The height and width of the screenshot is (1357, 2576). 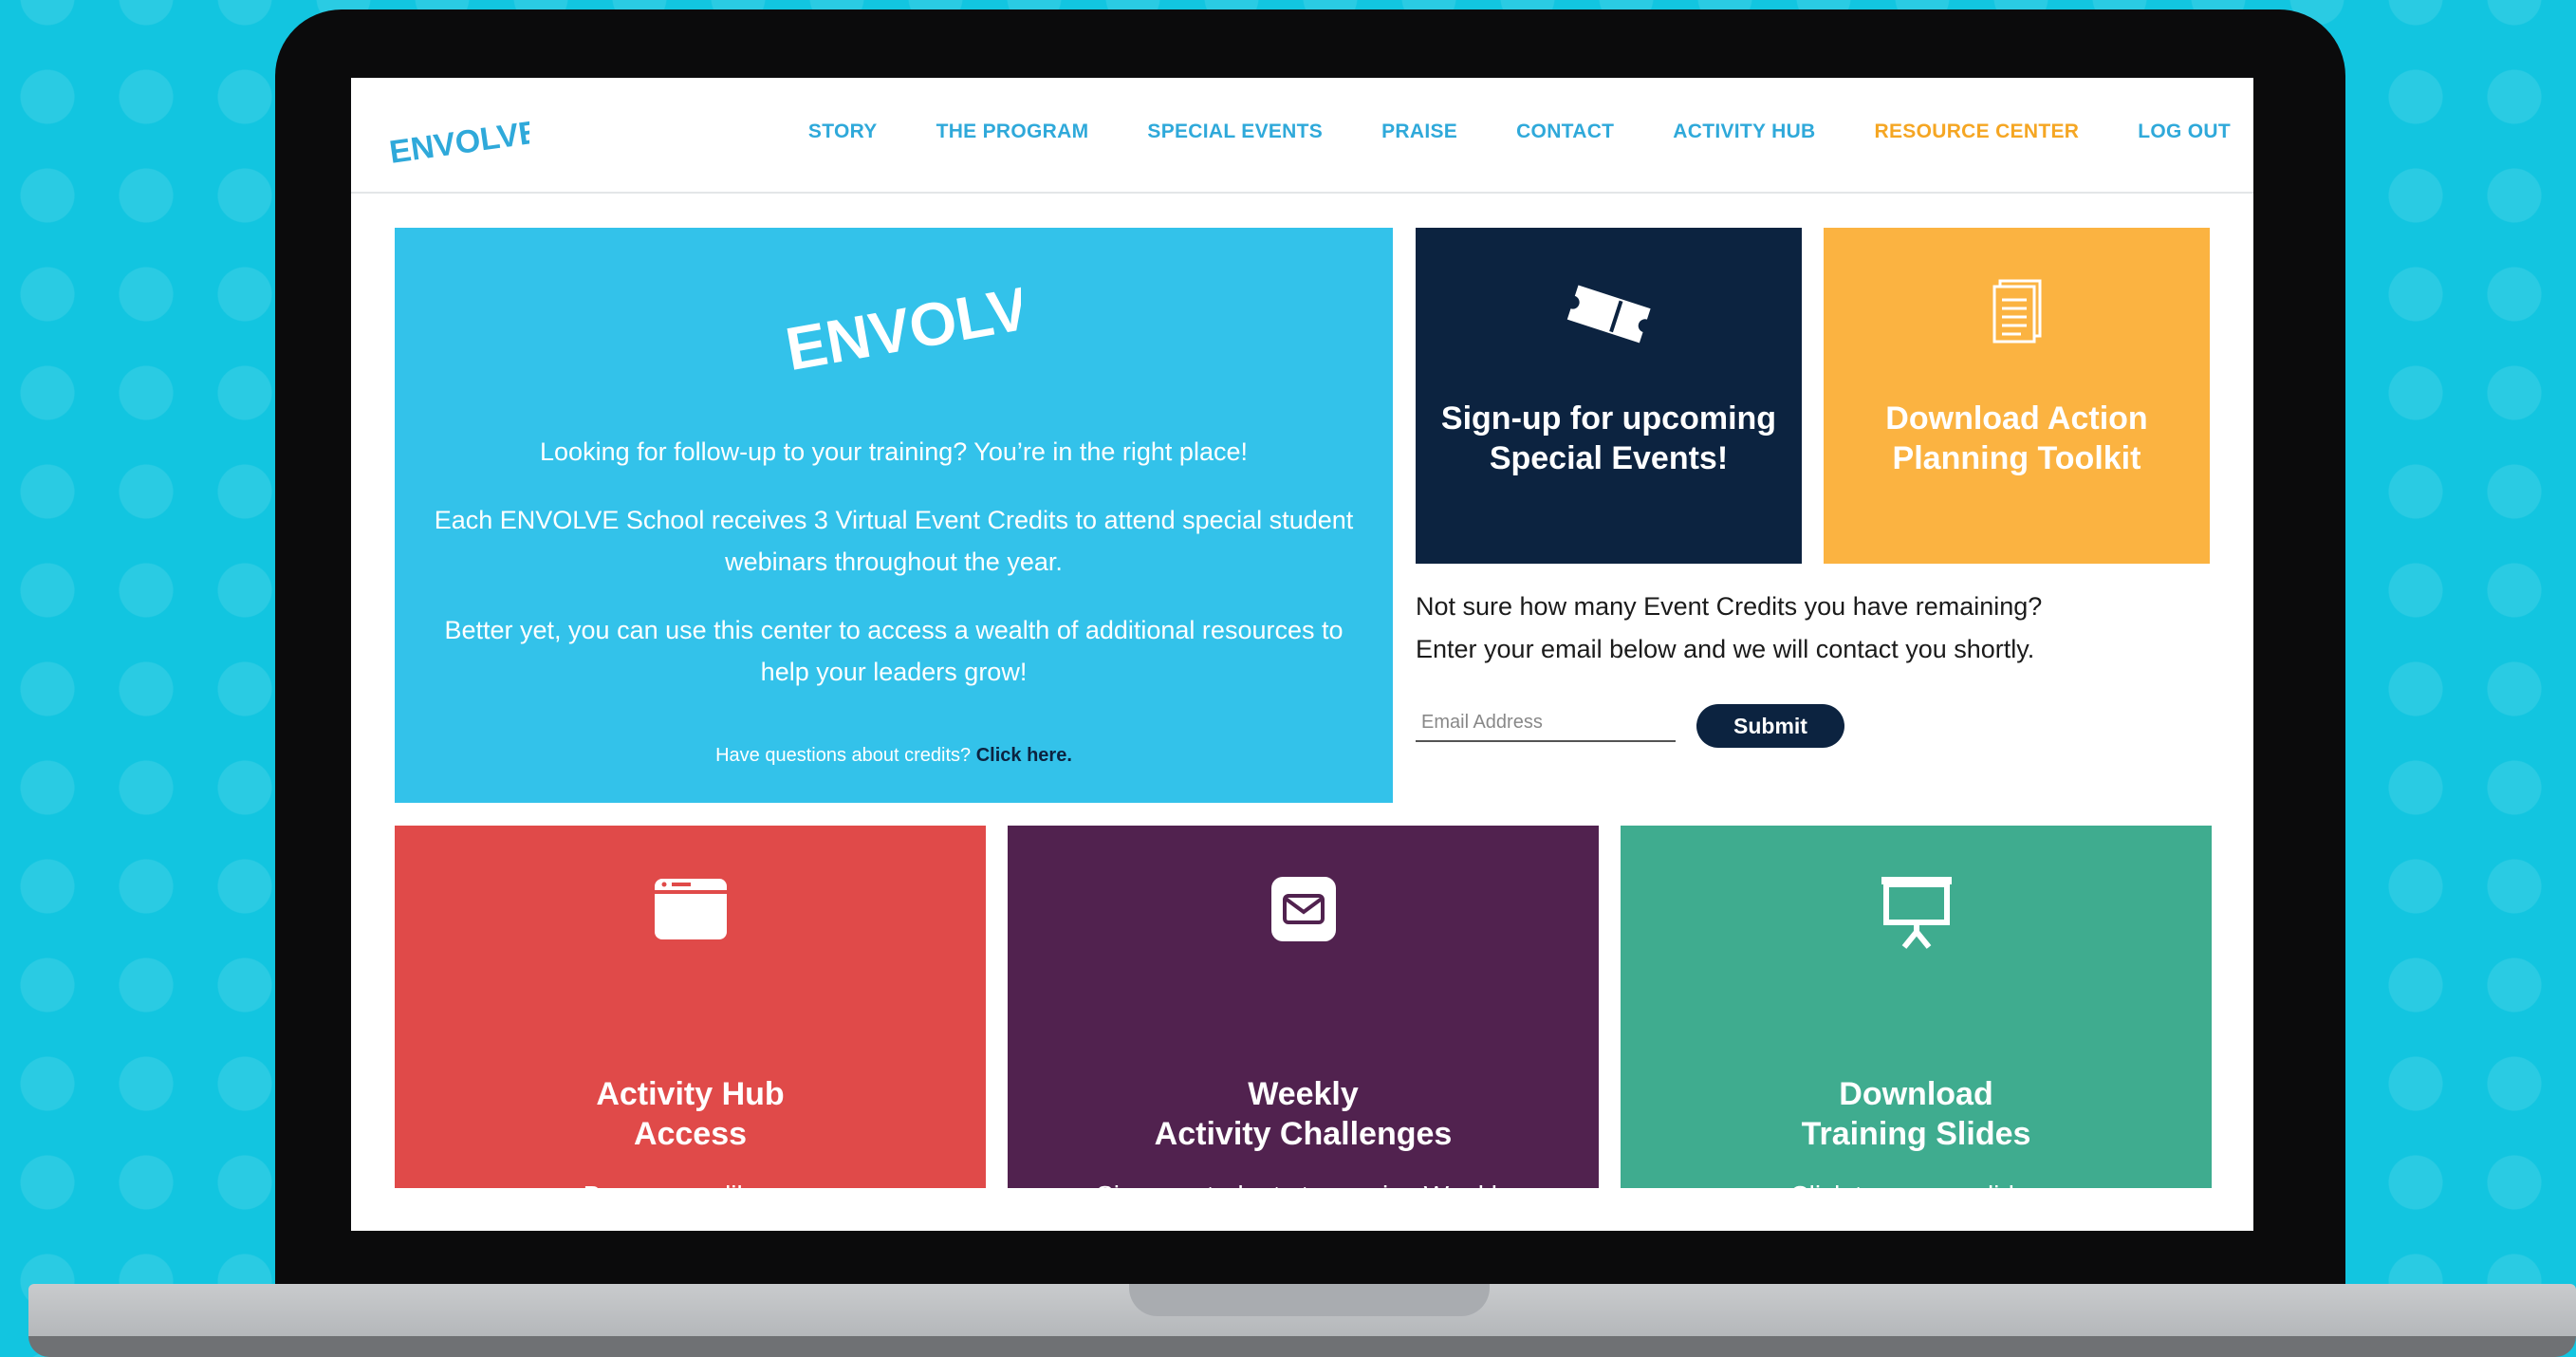 I want to click on weekly-challenges-sub-line-1: Sign up students to receive Weekly, so click(x=1303, y=1195).